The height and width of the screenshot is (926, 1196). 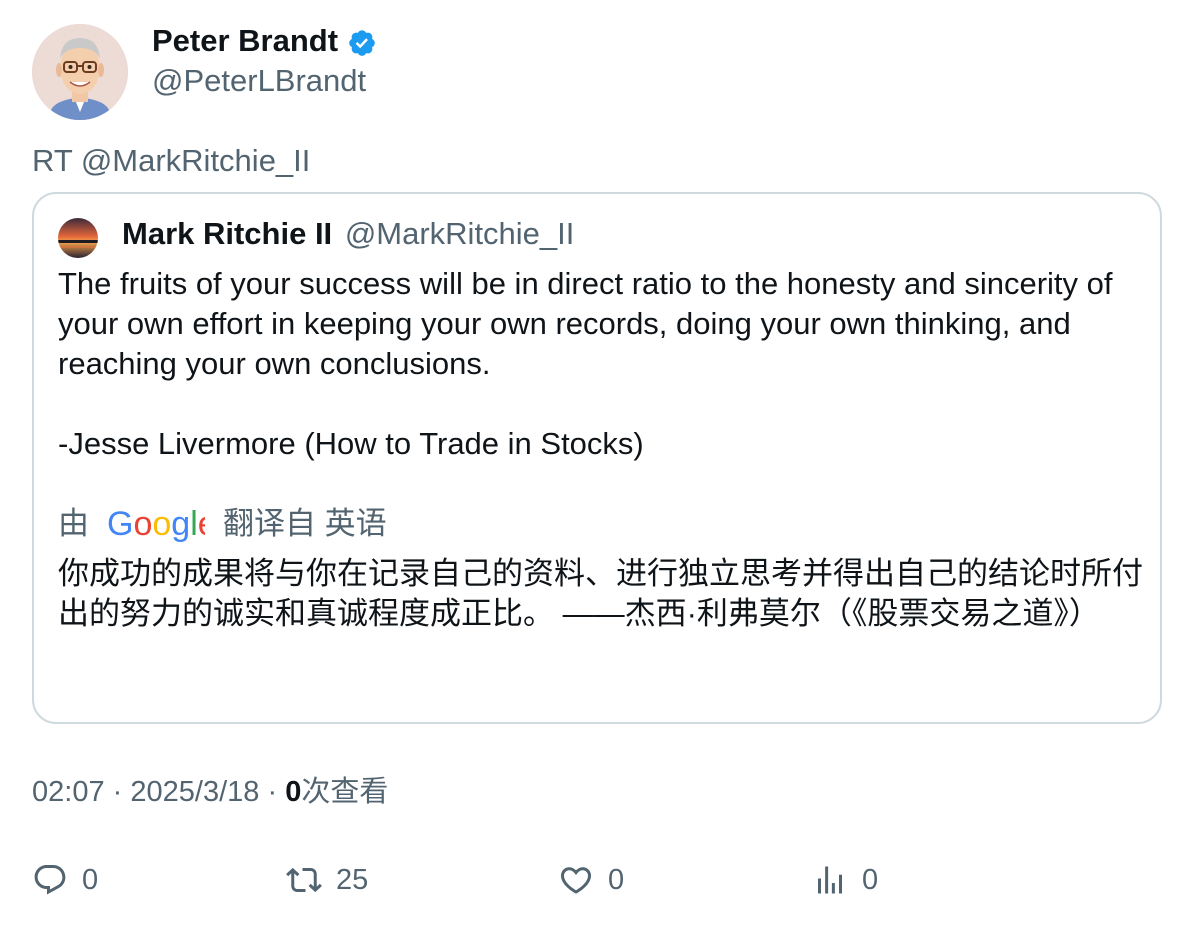 I want to click on heart-icon, so click(x=576, y=880).